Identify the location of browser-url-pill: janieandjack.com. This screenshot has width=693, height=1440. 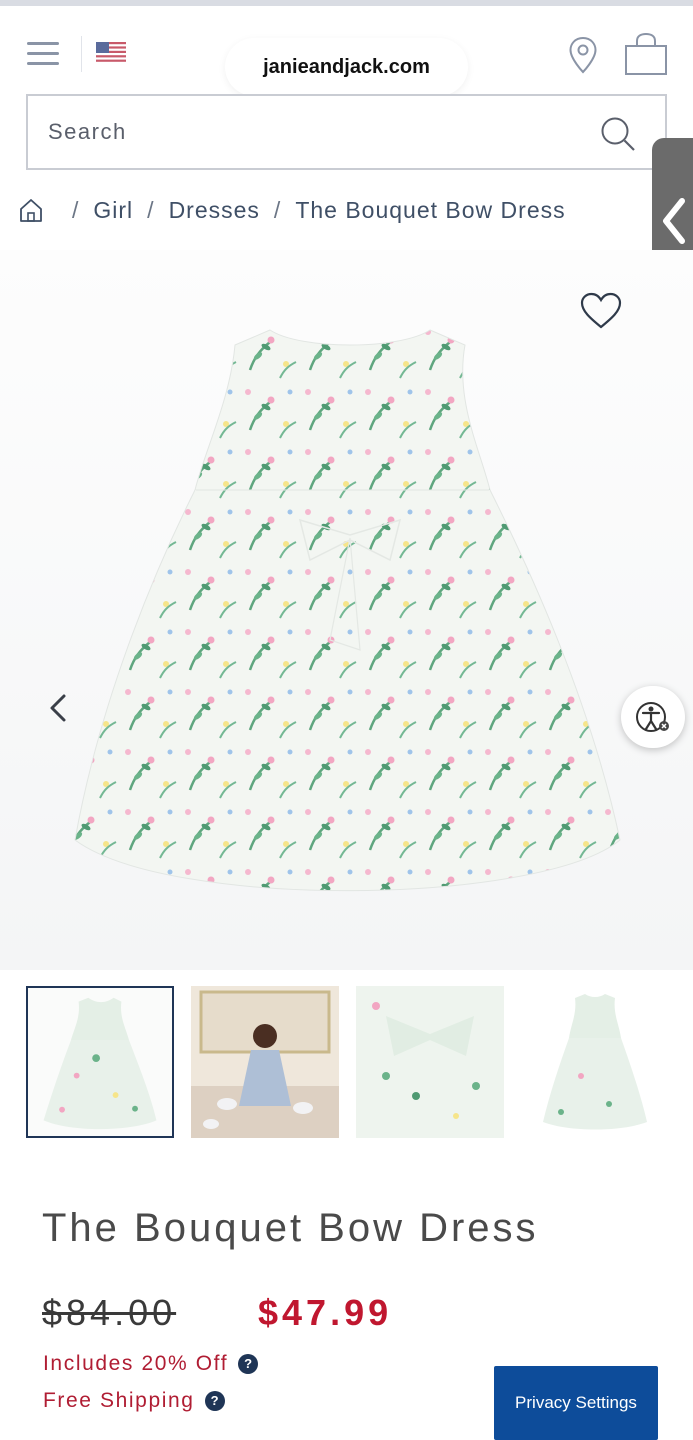
(346, 67).